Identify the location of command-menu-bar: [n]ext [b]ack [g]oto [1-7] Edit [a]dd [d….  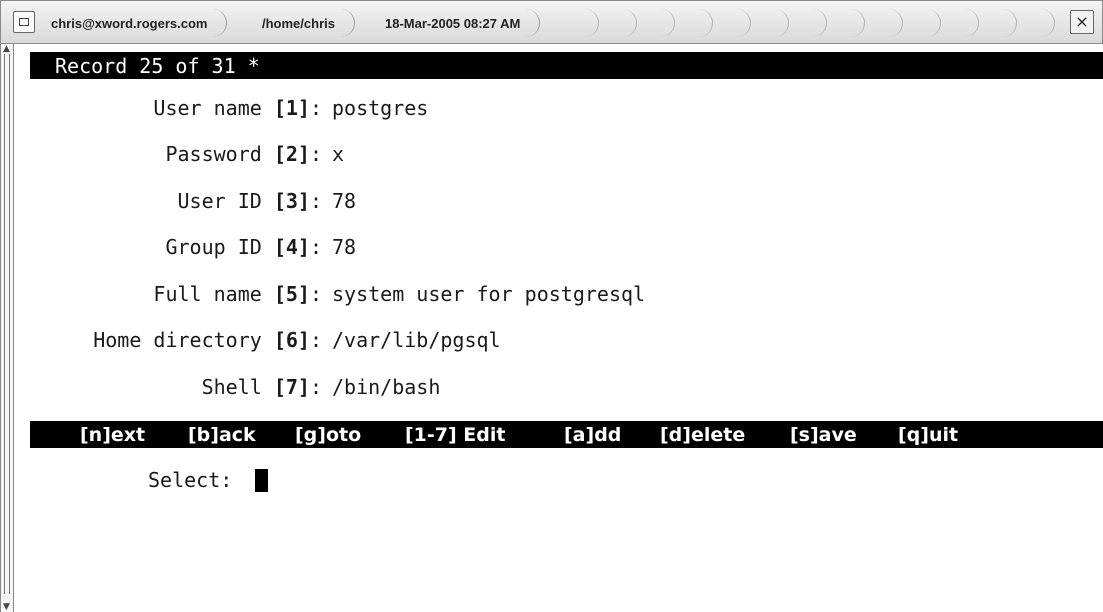
(566, 434).